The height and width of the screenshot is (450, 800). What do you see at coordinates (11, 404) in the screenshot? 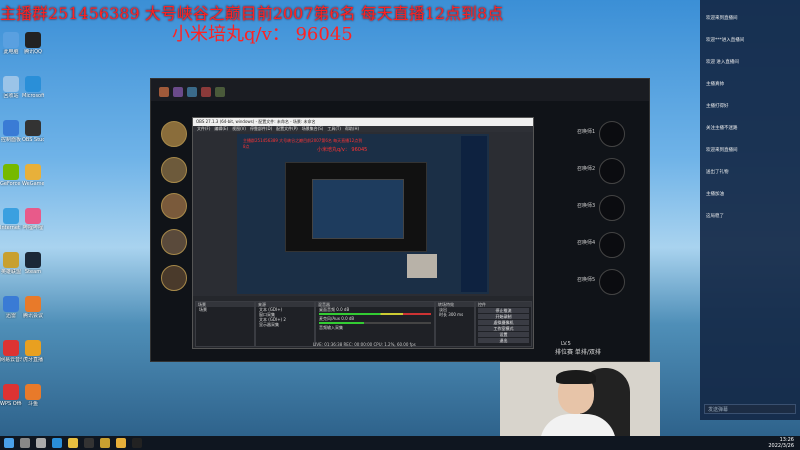
I see `desktop-icon-label: WPS Office` at bounding box center [11, 404].